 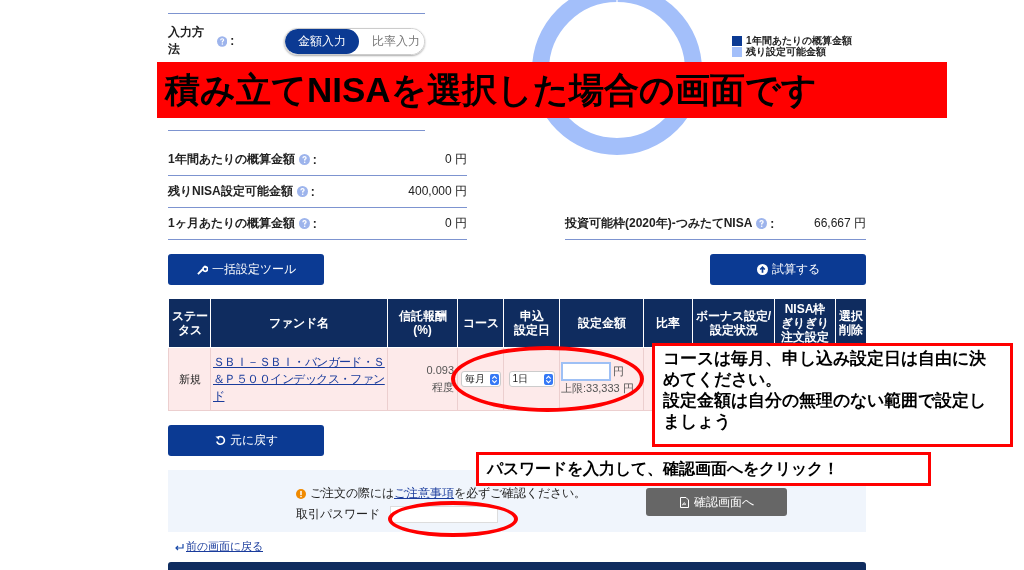 I want to click on bulk-settings-button: 一括設定ツール, so click(x=246, y=269).